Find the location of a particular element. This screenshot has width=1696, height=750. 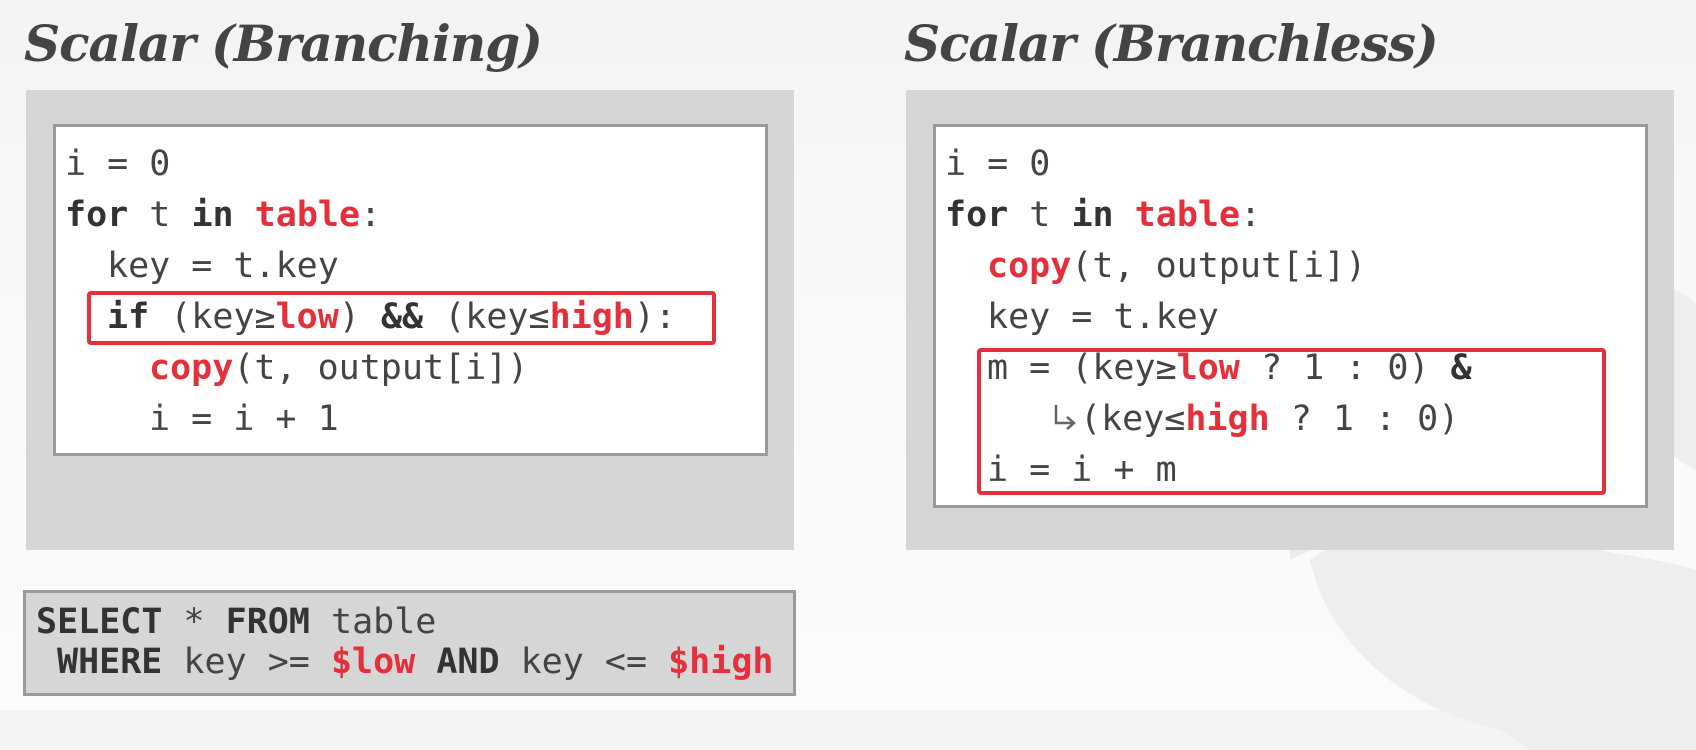

operator-bitwise-and: & is located at coordinates (1461, 368).